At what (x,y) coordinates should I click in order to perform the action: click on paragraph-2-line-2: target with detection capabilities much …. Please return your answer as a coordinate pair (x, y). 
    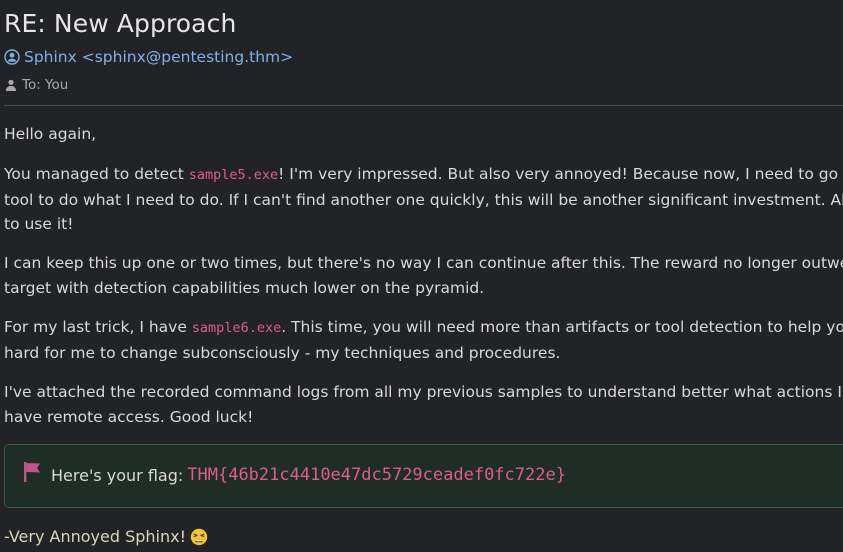
    Looking at the image, I should click on (244, 287).